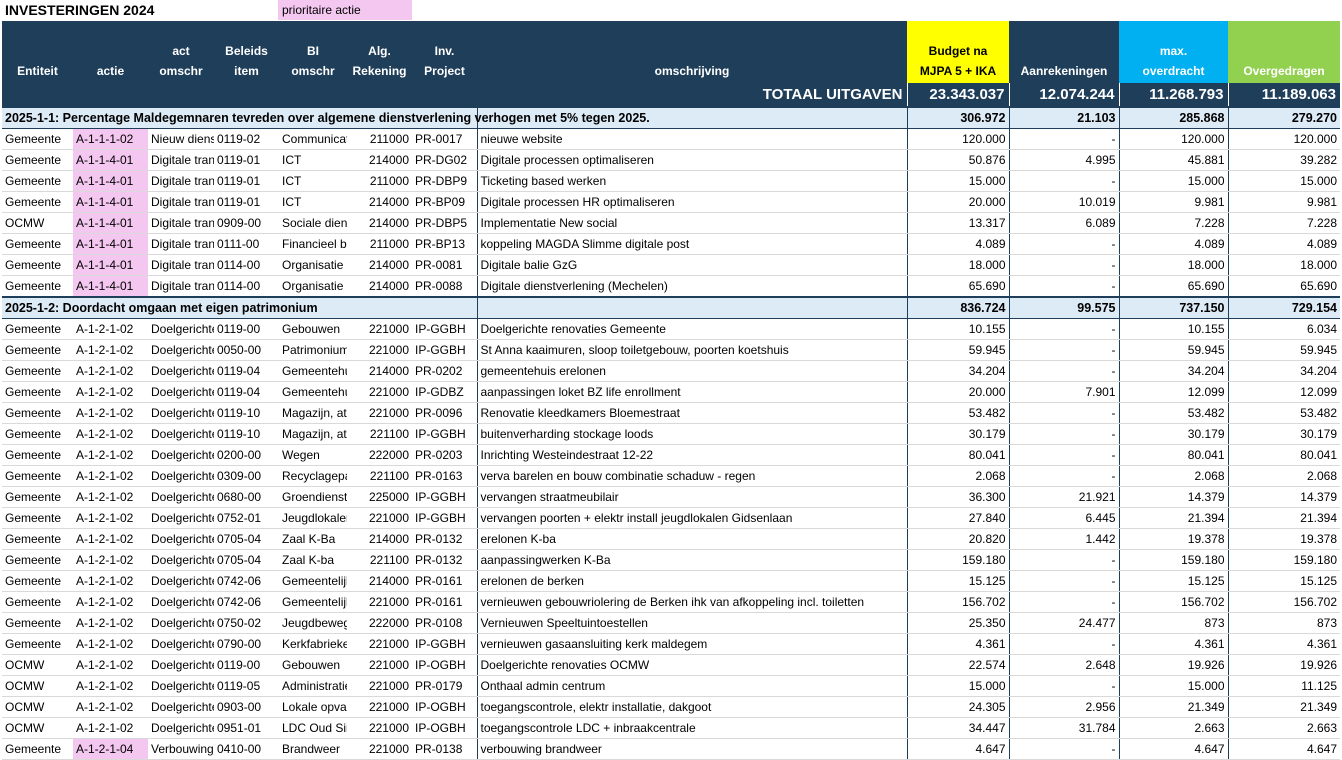  What do you see at coordinates (246, 52) in the screenshot?
I see `col-beleidsitem: Beleids item` at bounding box center [246, 52].